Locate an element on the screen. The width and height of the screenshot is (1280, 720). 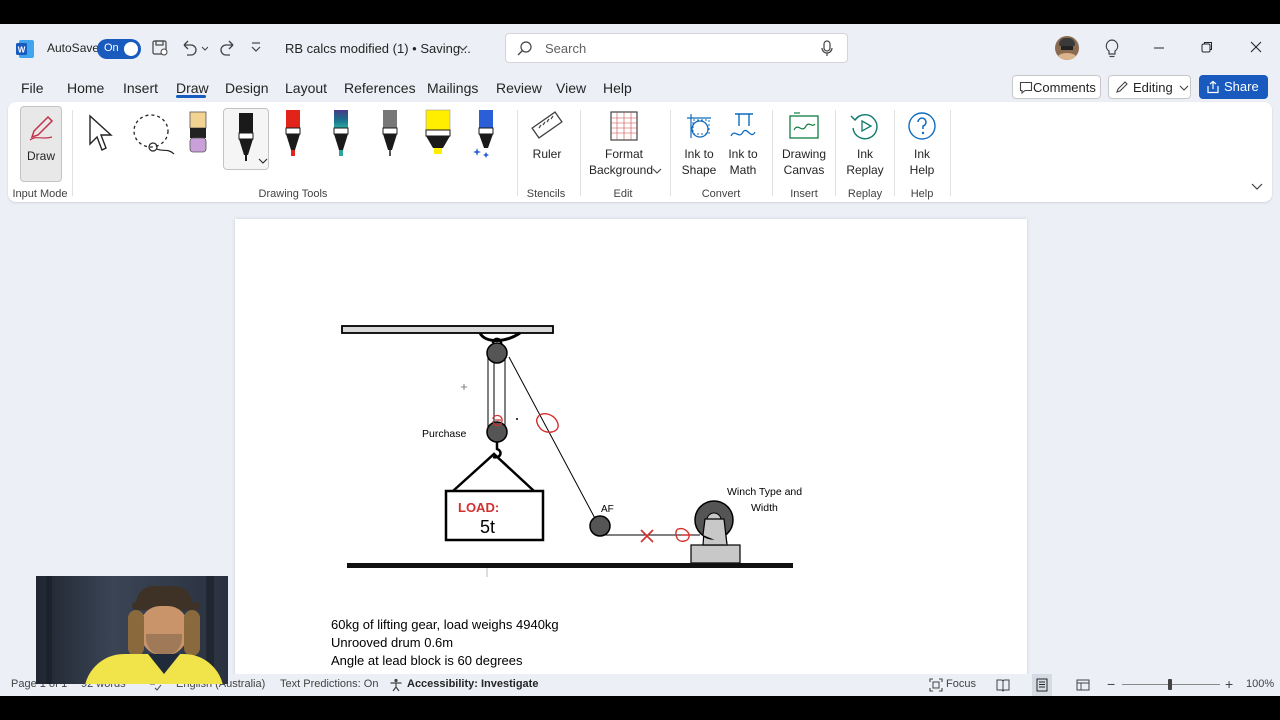
group-label-insert: Insert is located at coordinates (804, 194).